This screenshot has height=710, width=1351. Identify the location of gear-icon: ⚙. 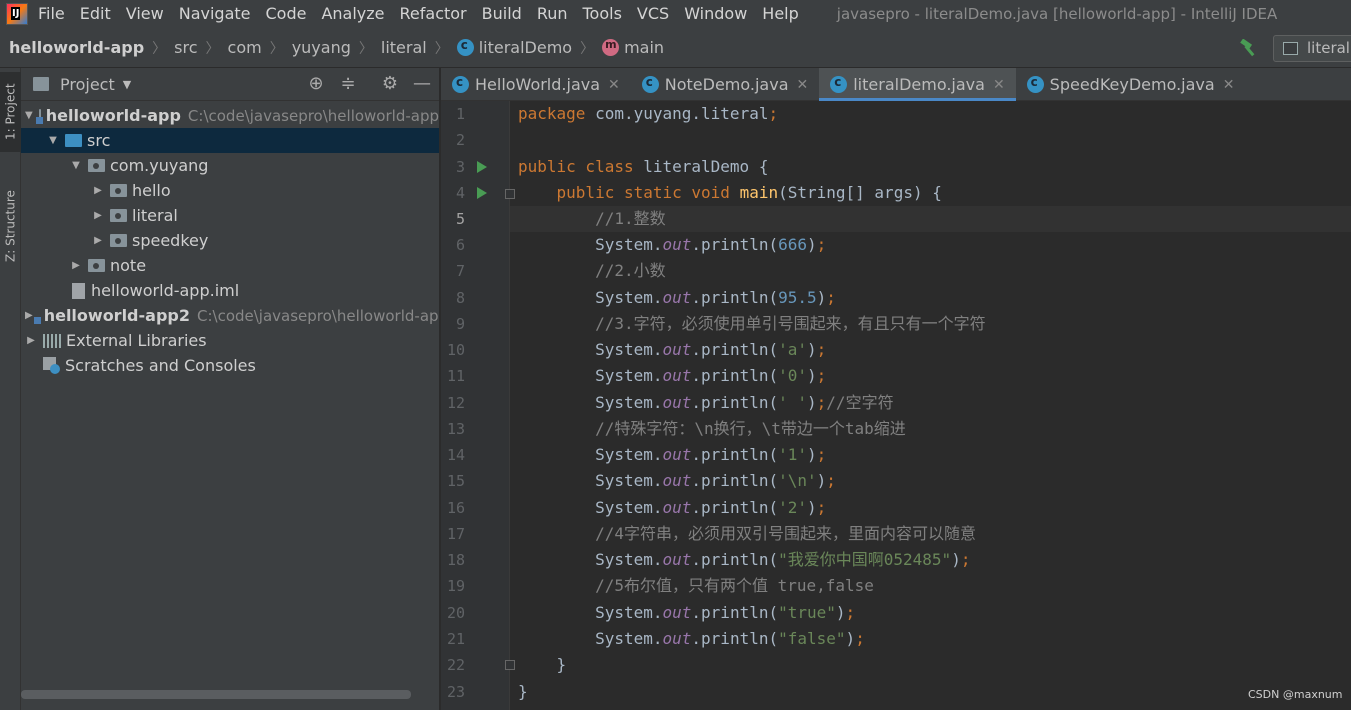
(390, 84).